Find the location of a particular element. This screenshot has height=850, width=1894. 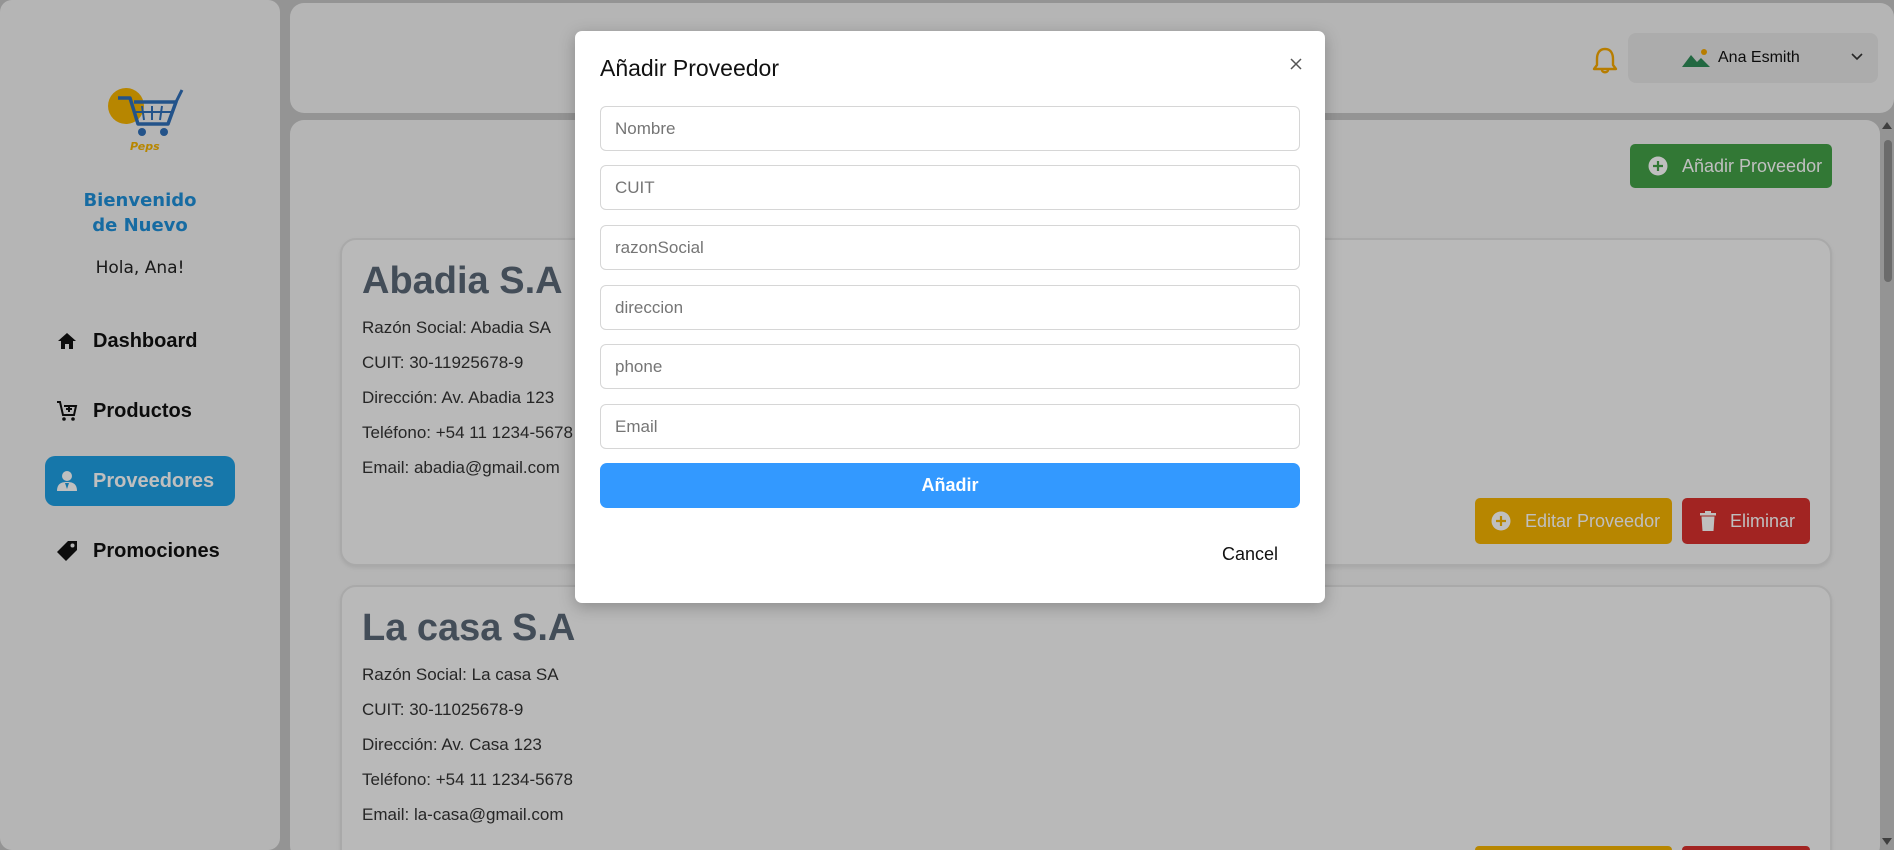

direccion-input is located at coordinates (950, 307).